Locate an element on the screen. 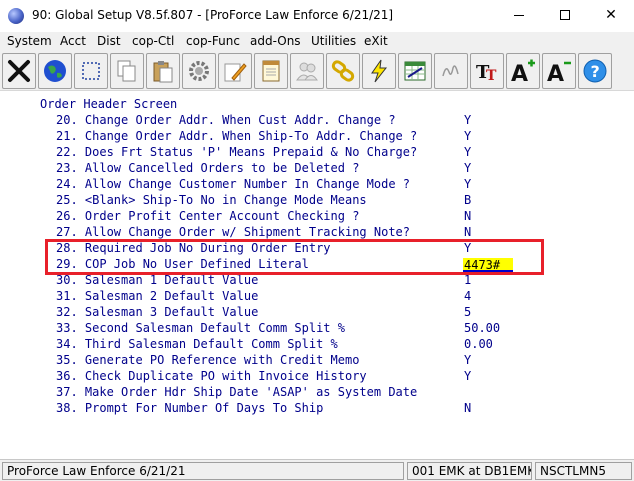 The height and width of the screenshot is (481, 634). svg-text: T is located at coordinates (491, 76).